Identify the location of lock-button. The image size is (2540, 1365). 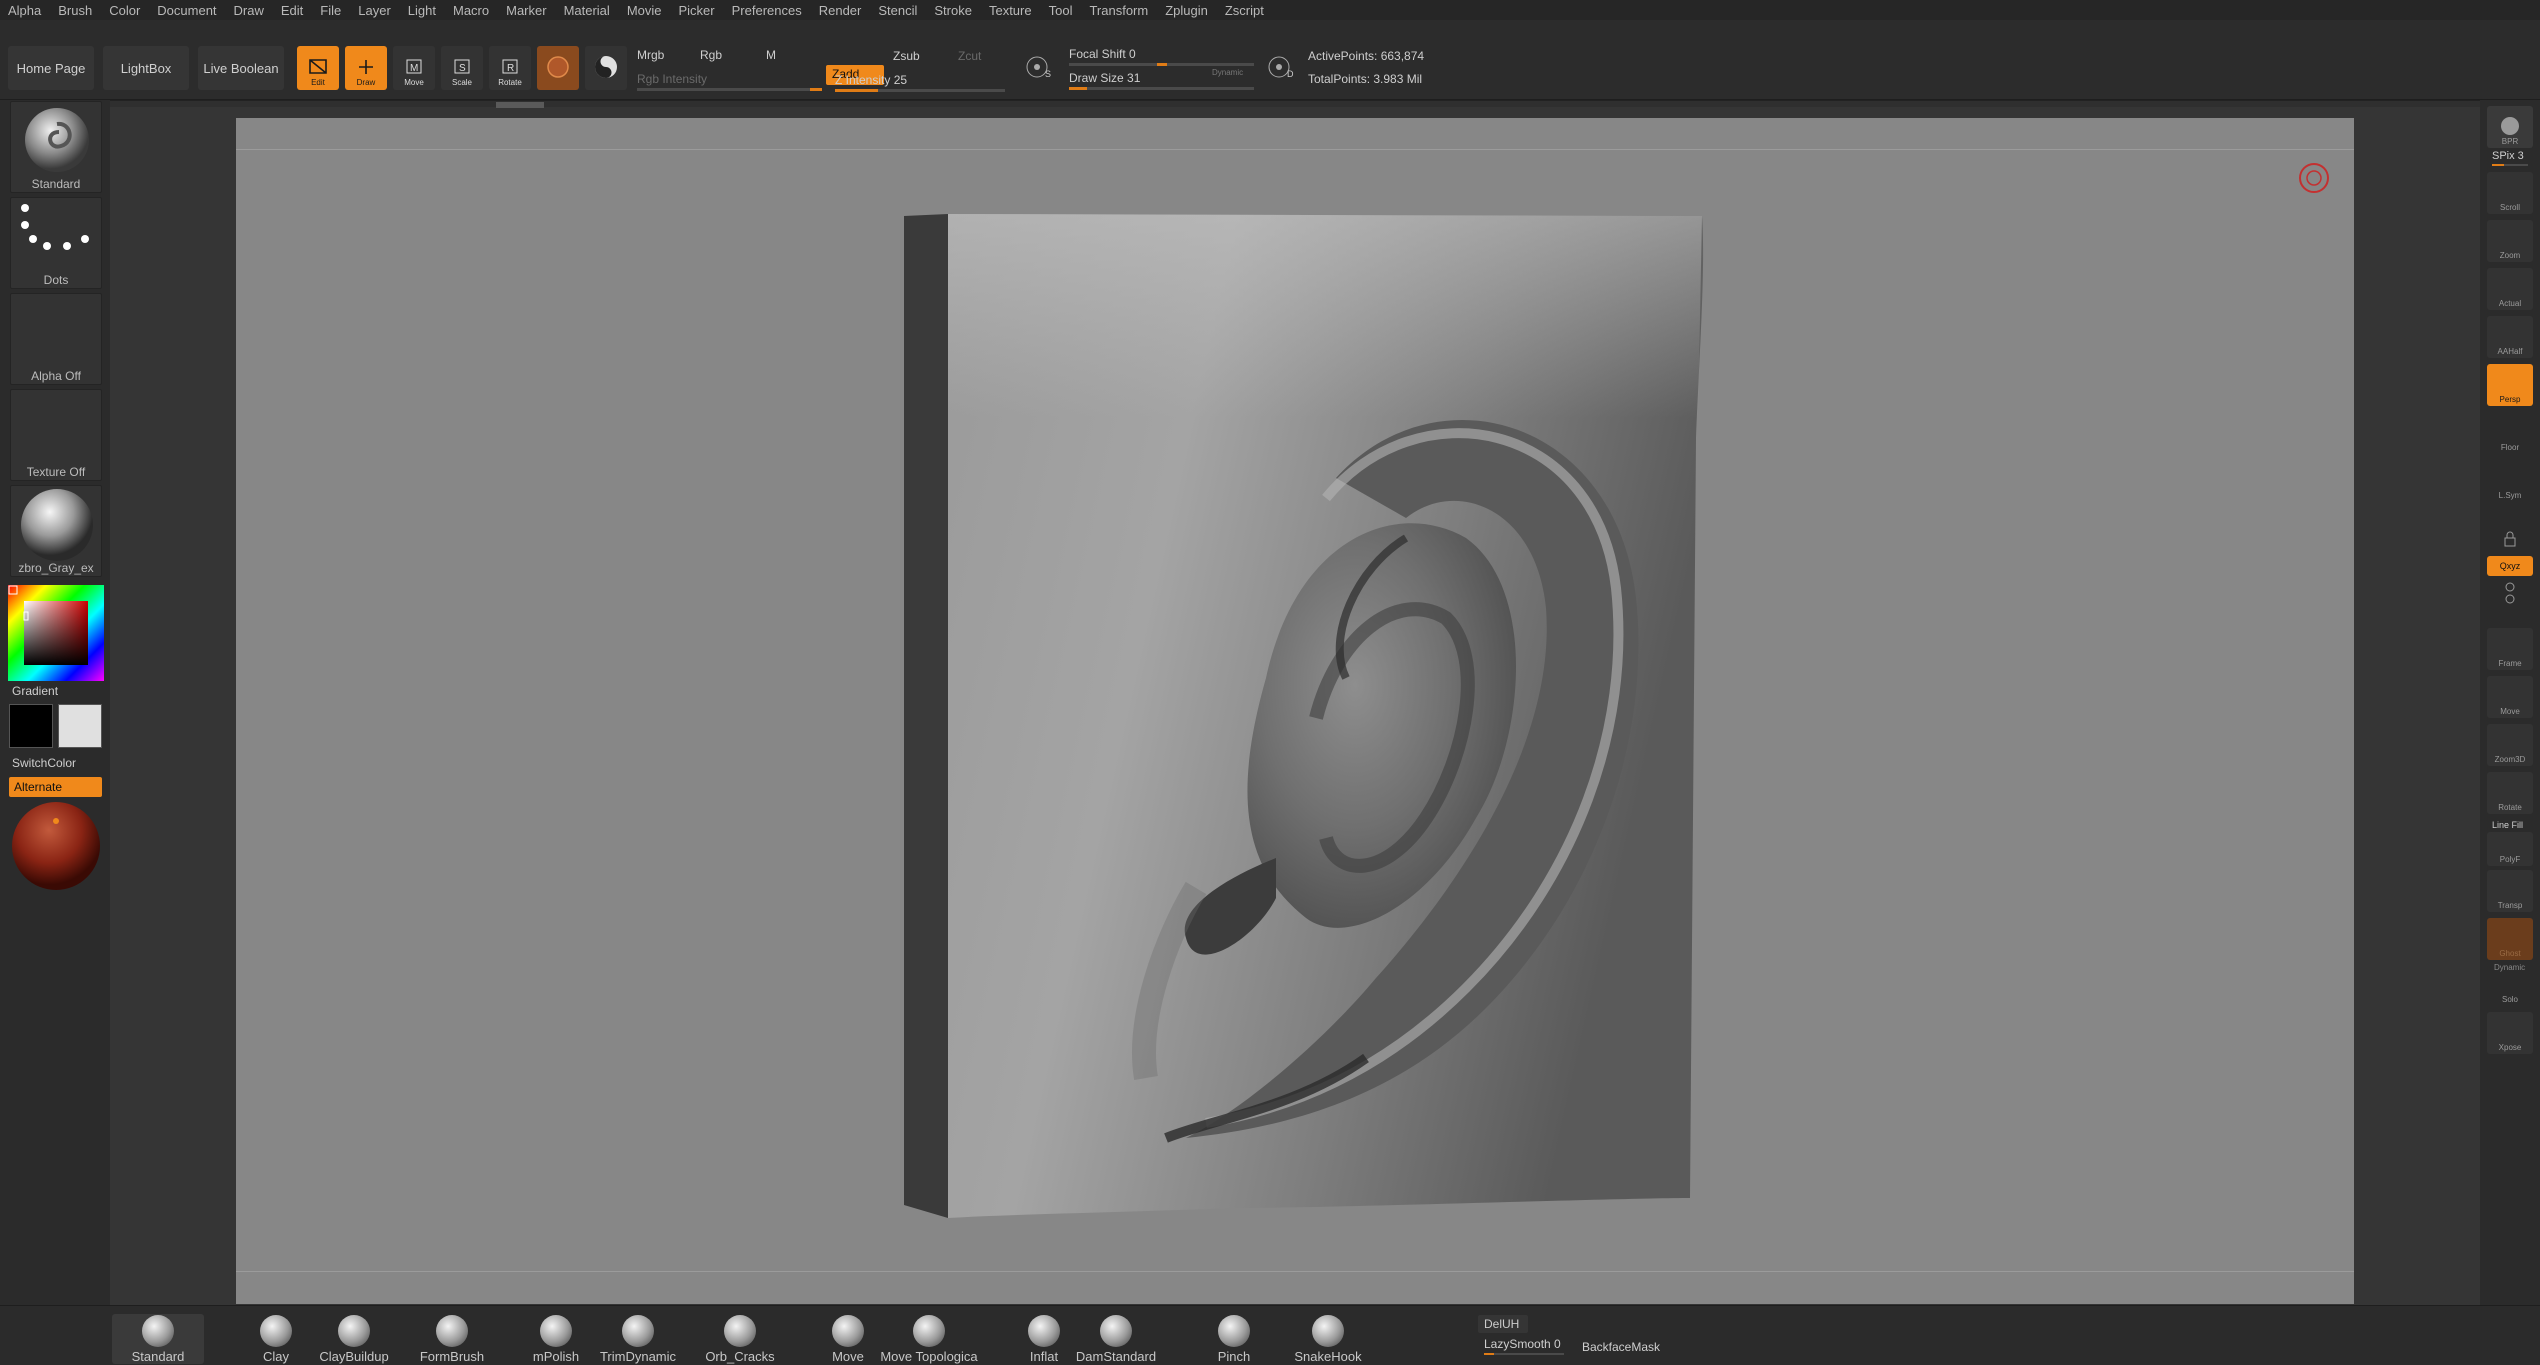
(2510, 529).